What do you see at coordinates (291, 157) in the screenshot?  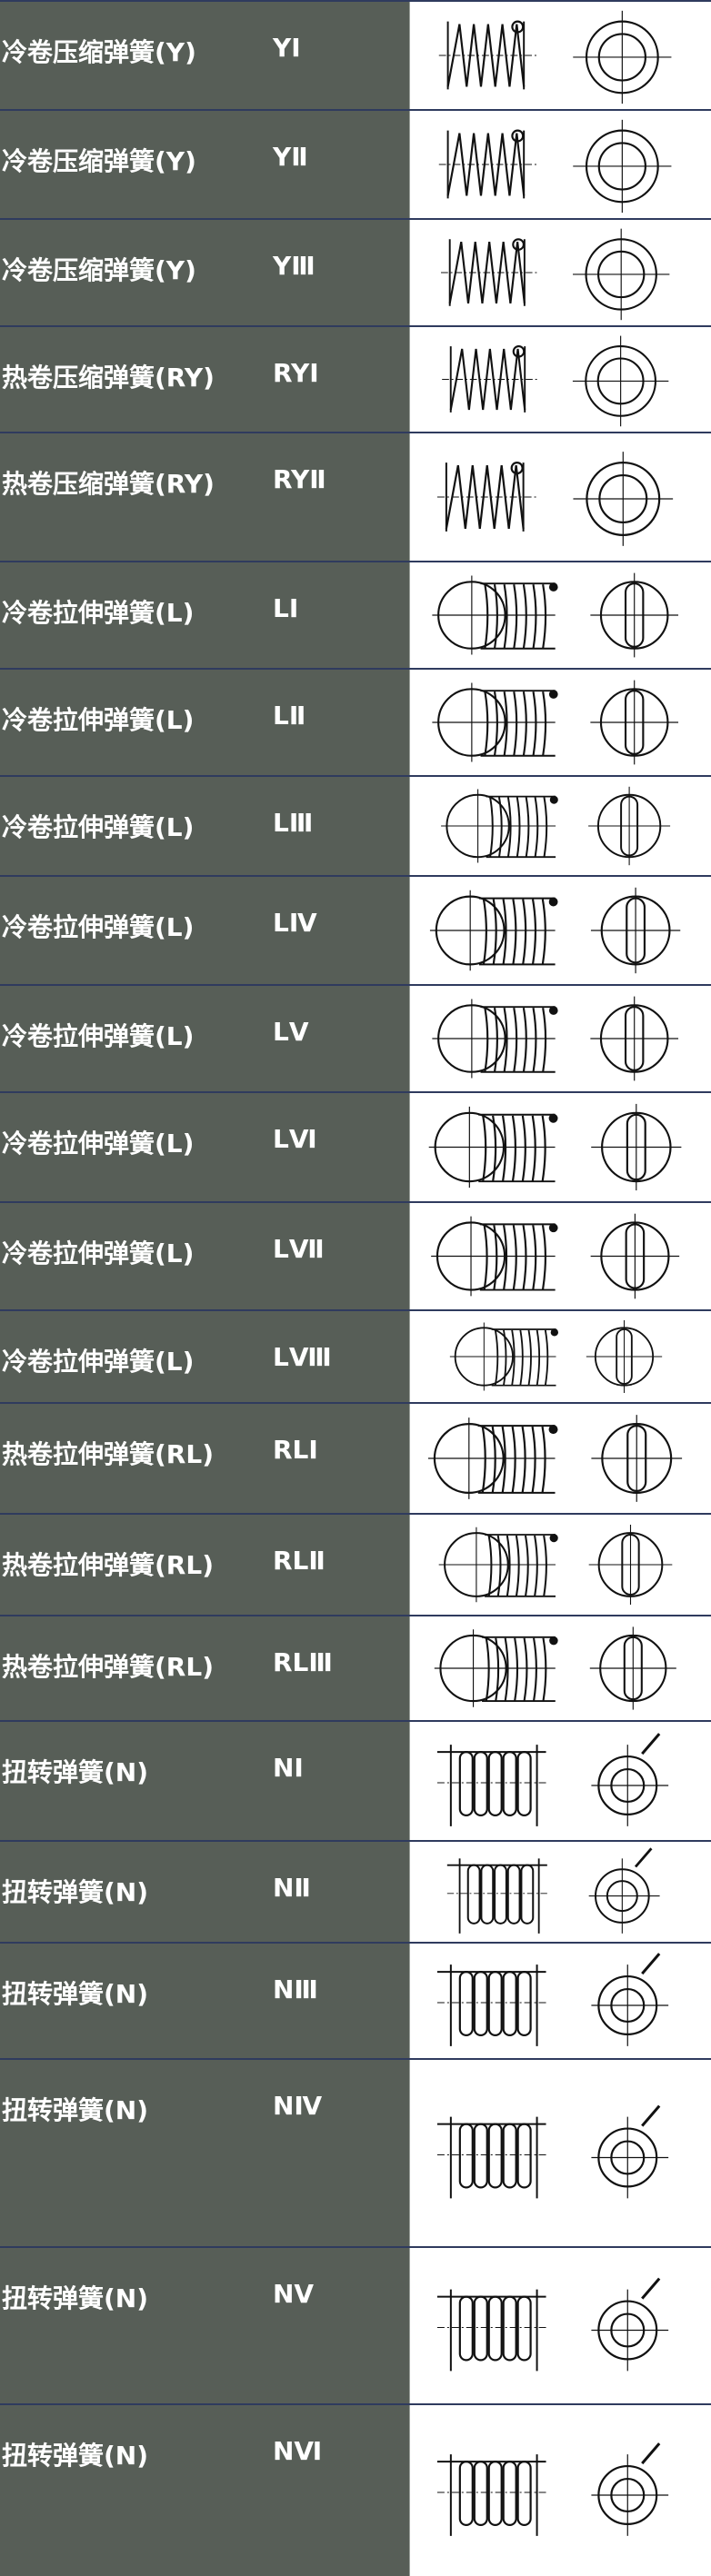 I see `spring-code: YⅡ` at bounding box center [291, 157].